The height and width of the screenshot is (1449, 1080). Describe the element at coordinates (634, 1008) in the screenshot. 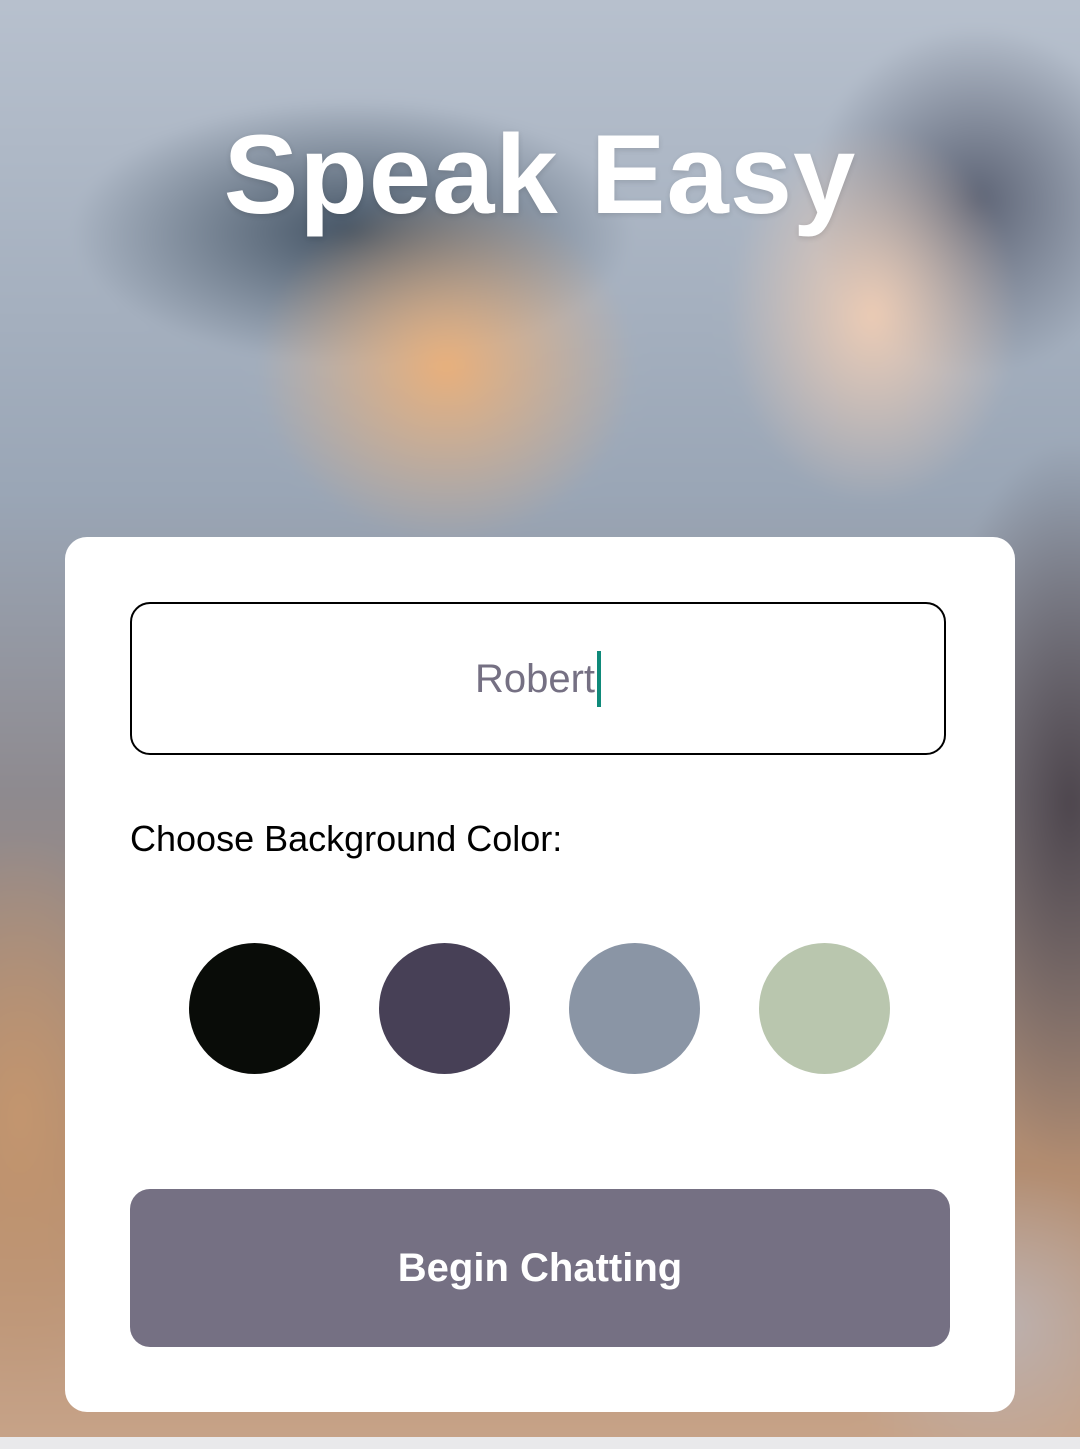

I see `color-swatch-blue-gray` at that location.